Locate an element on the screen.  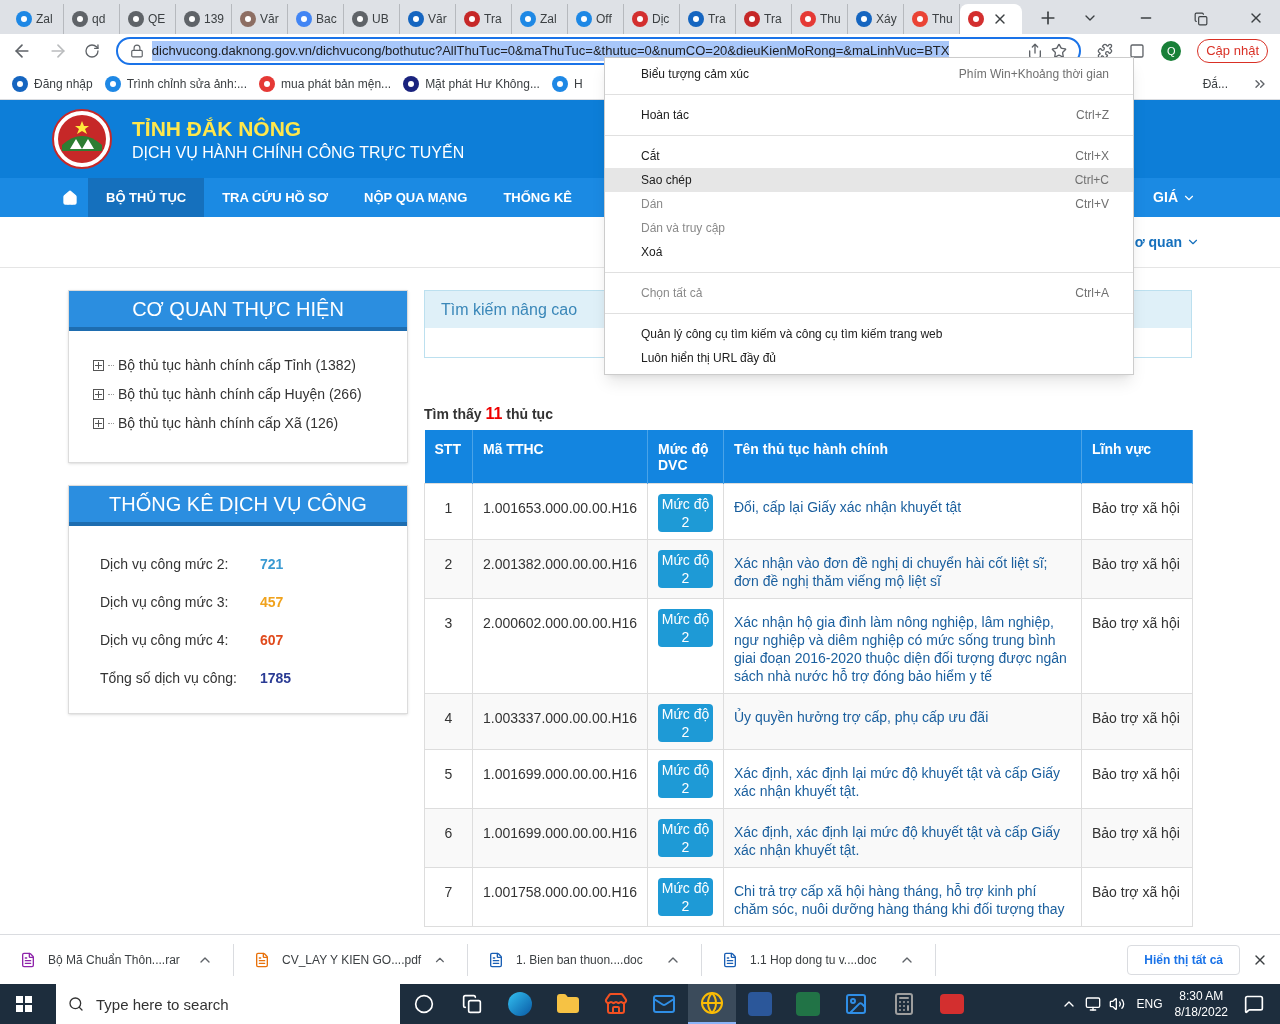
clock-date: 8/18/2022 is located at coordinates (1201, 1012).